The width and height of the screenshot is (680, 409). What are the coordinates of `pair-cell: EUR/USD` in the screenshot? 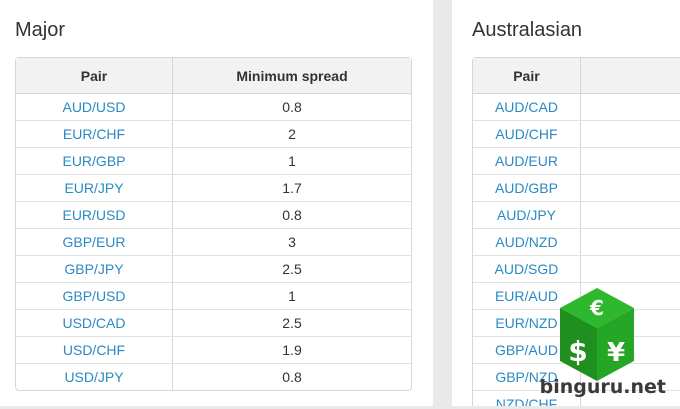 It's located at (94, 214).